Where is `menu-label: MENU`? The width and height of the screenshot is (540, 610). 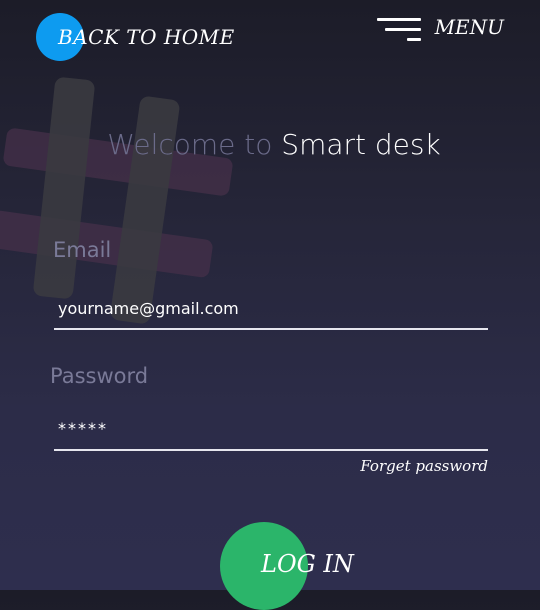
menu-label: MENU is located at coordinates (469, 27).